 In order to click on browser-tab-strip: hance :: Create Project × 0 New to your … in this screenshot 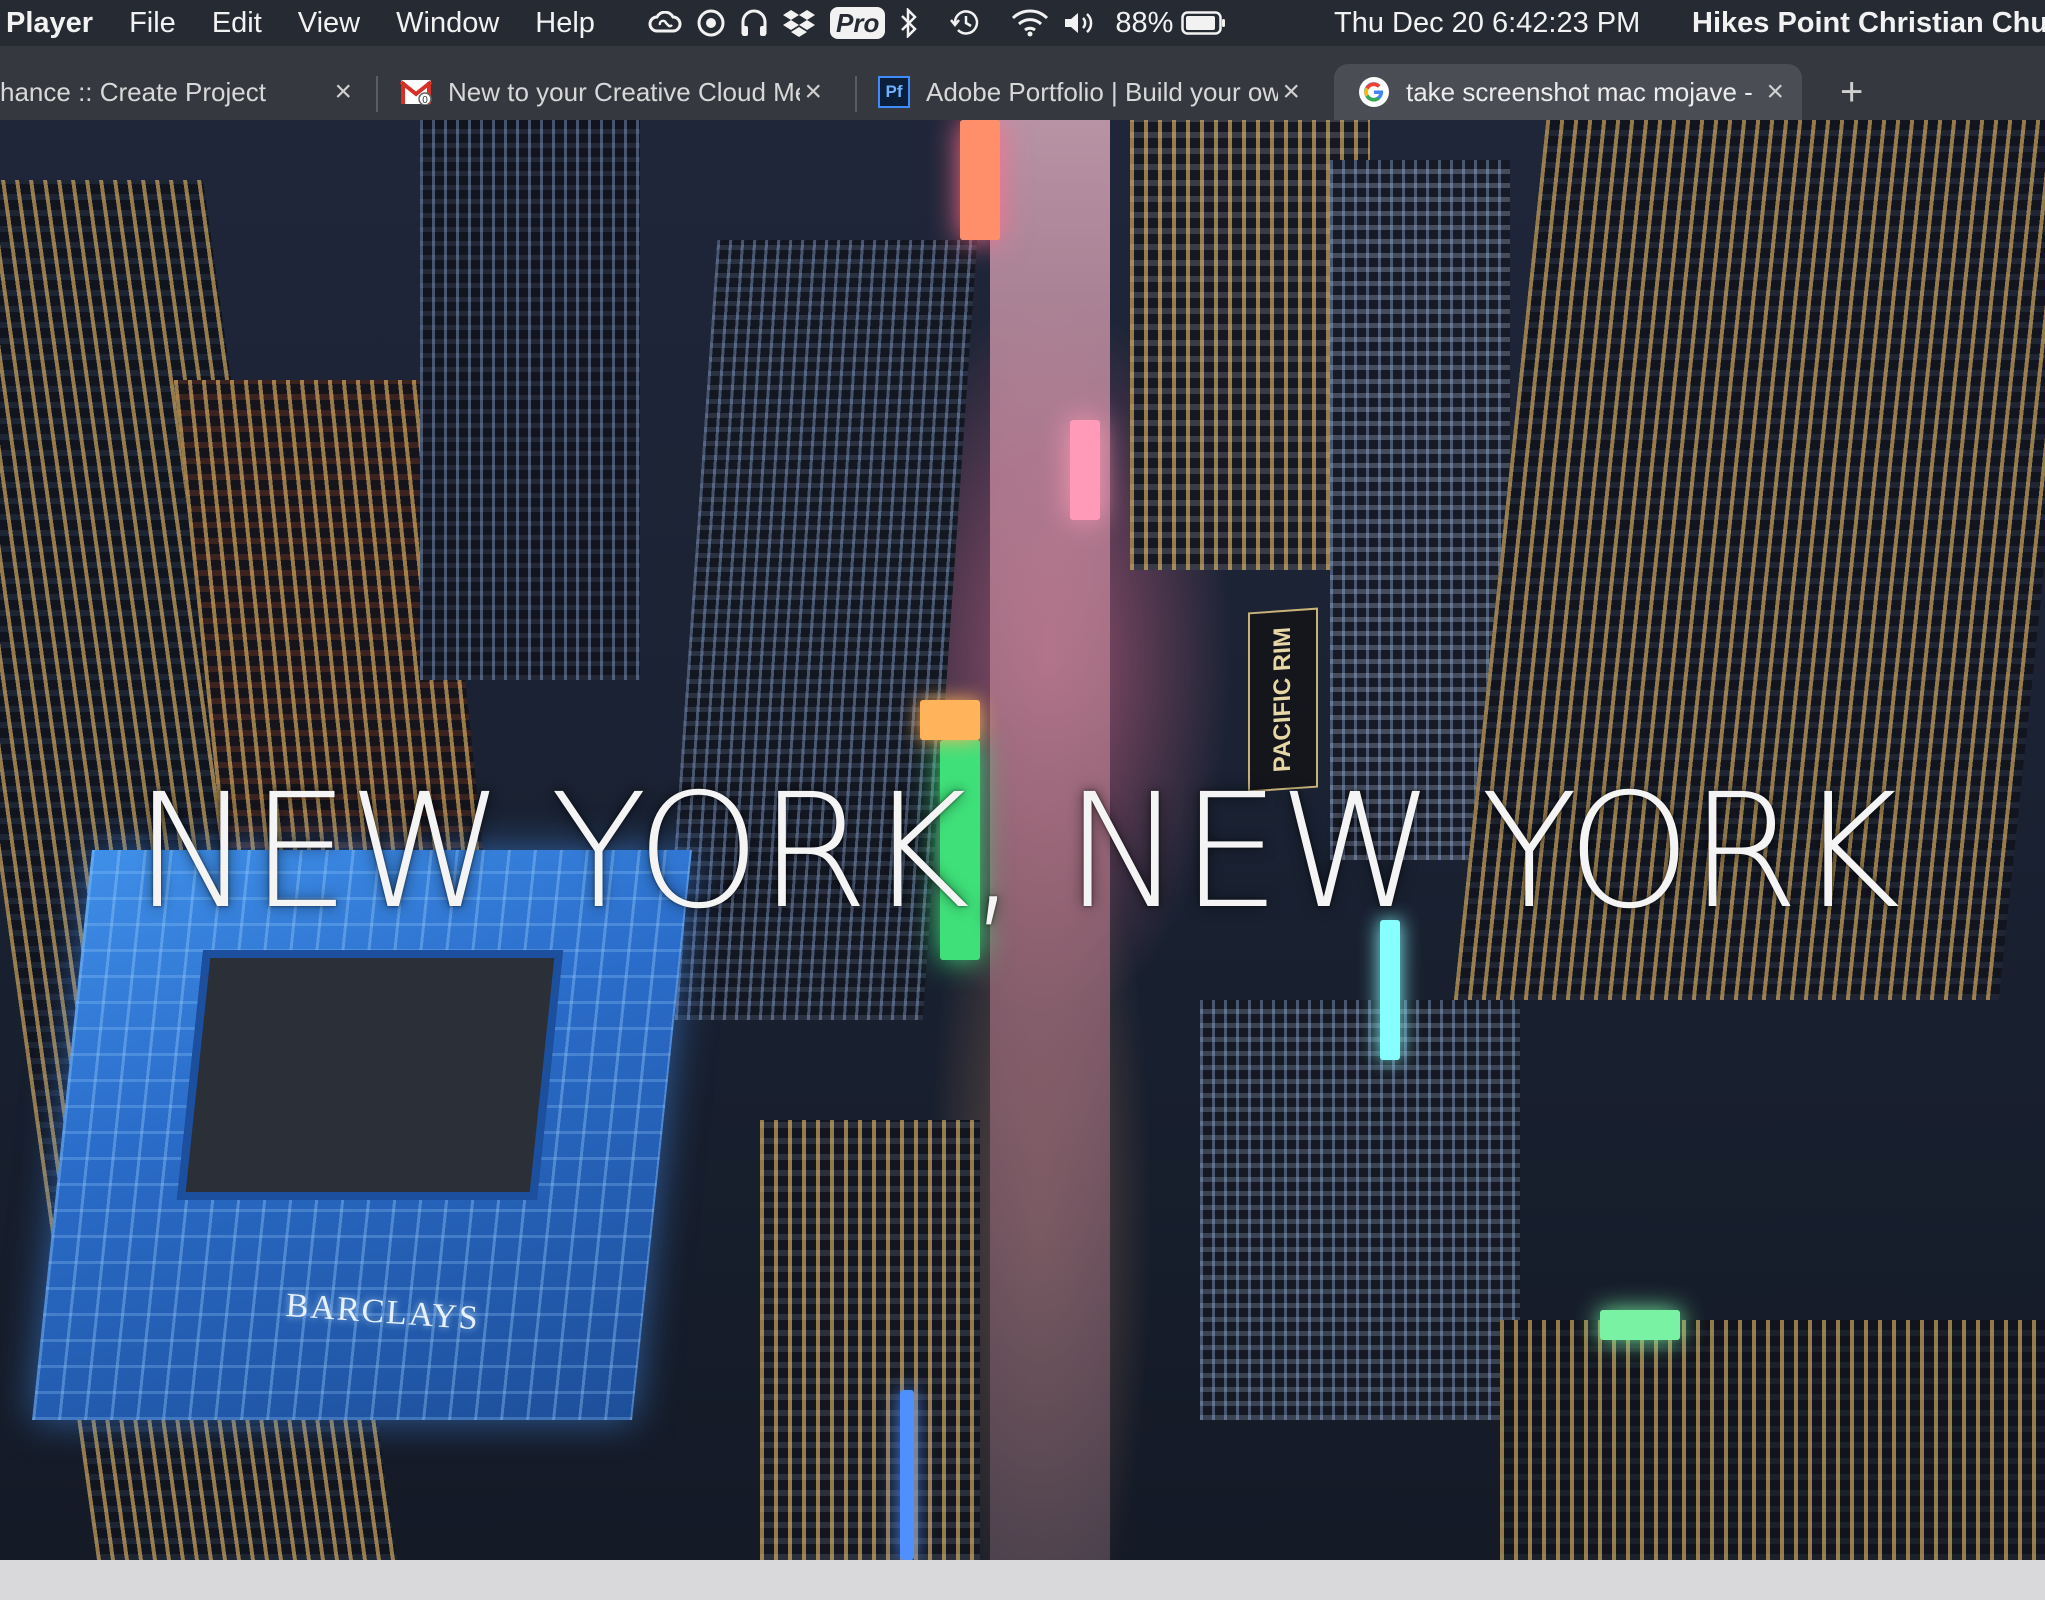, I will do `click(1022, 83)`.